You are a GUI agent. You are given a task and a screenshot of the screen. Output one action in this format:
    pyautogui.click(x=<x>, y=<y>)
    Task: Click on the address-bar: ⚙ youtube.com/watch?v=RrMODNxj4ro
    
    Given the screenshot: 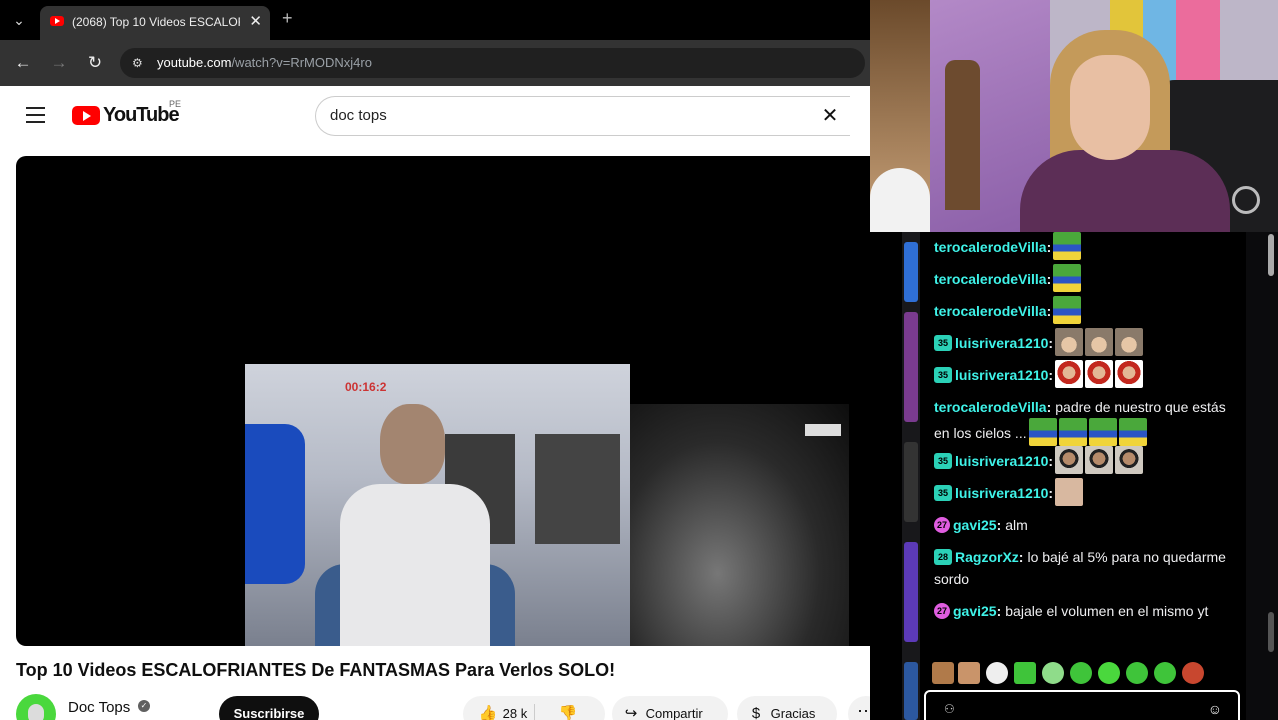 What is the action you would take?
    pyautogui.click(x=492, y=63)
    